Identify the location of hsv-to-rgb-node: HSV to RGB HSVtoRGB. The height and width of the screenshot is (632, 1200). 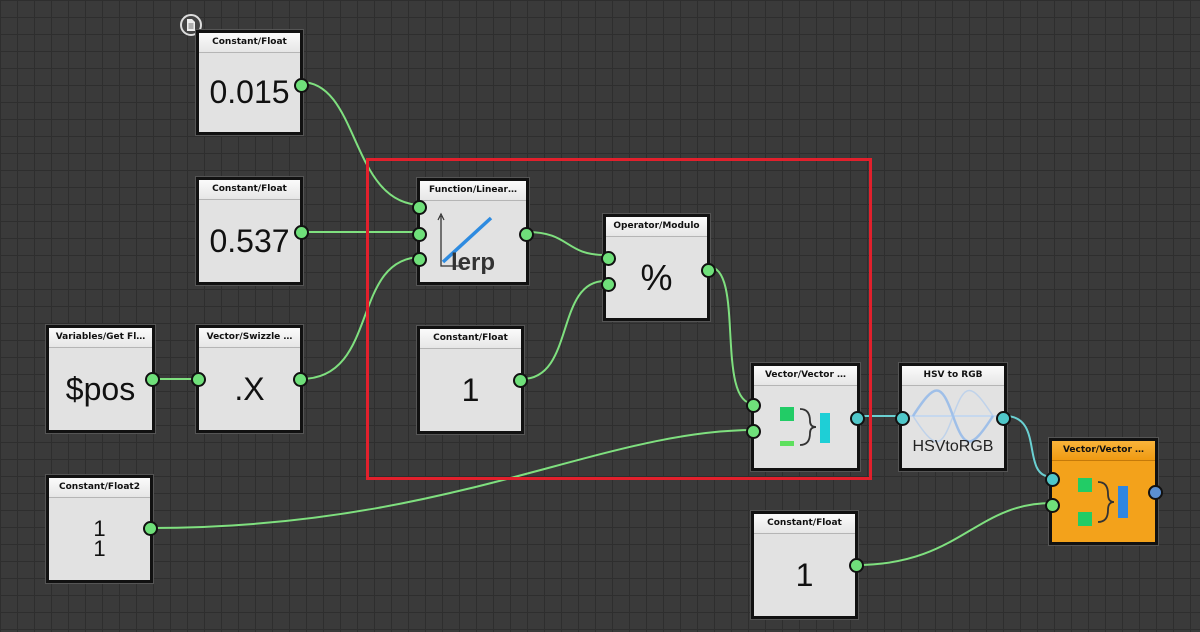
(953, 417).